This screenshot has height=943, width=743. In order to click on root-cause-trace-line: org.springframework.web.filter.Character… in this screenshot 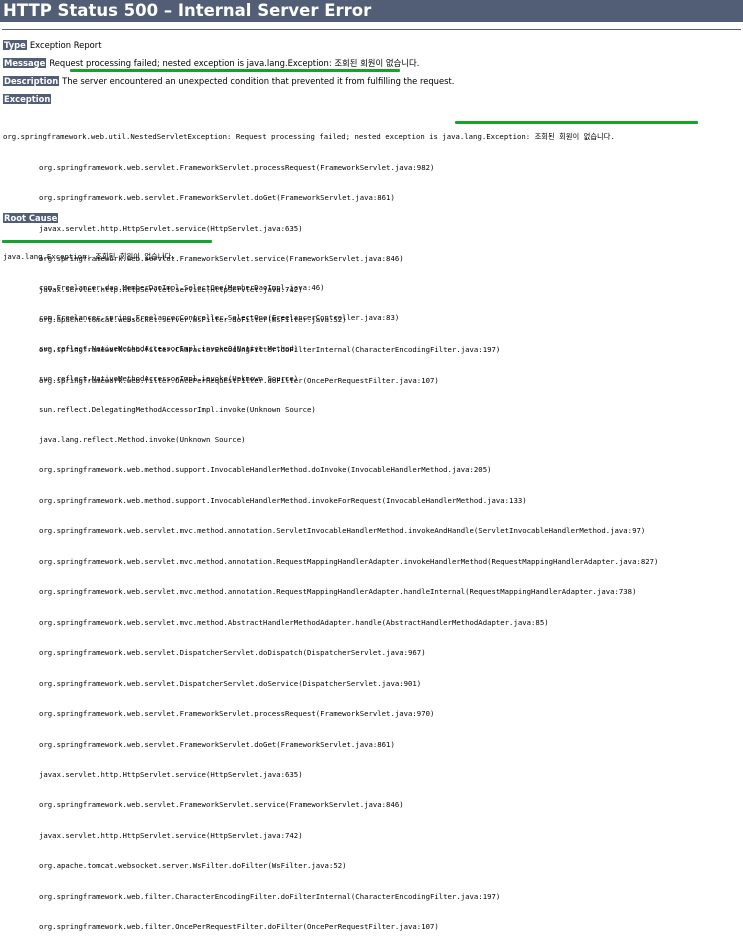, I will do `click(270, 896)`.